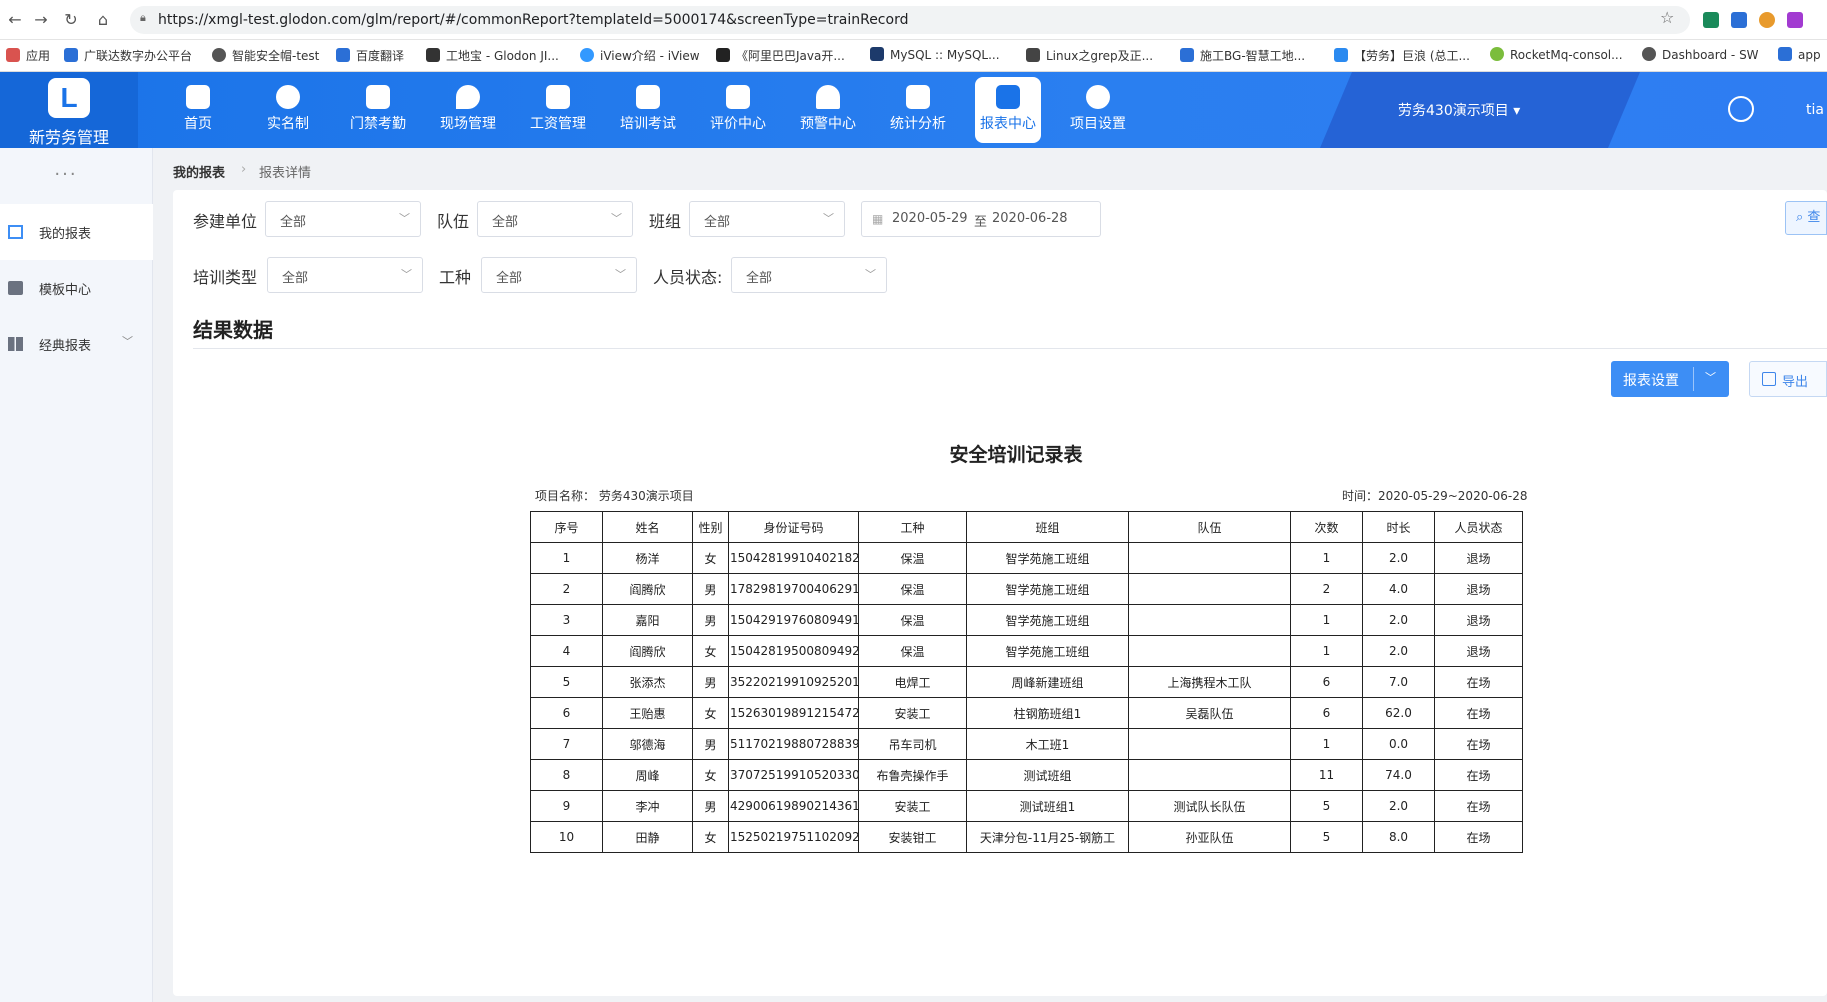 This screenshot has height=1002, width=1827. What do you see at coordinates (345, 275) in the screenshot?
I see `training-type-select: 全部 ﹀` at bounding box center [345, 275].